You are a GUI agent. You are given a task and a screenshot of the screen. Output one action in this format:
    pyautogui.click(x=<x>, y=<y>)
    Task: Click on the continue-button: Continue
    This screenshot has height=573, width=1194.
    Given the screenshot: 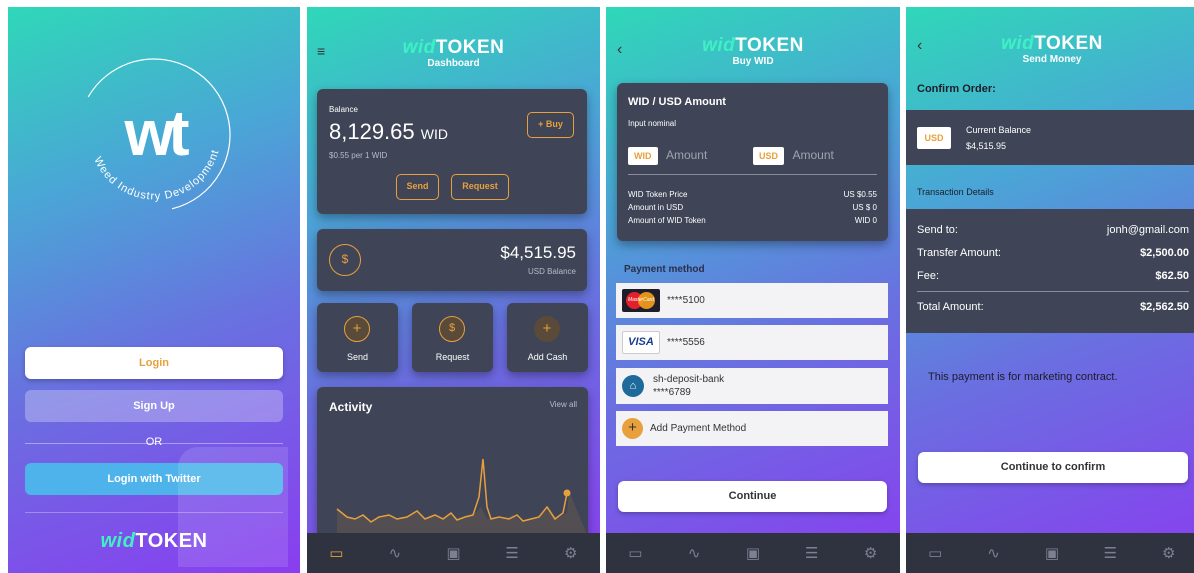 What is the action you would take?
    pyautogui.click(x=752, y=496)
    